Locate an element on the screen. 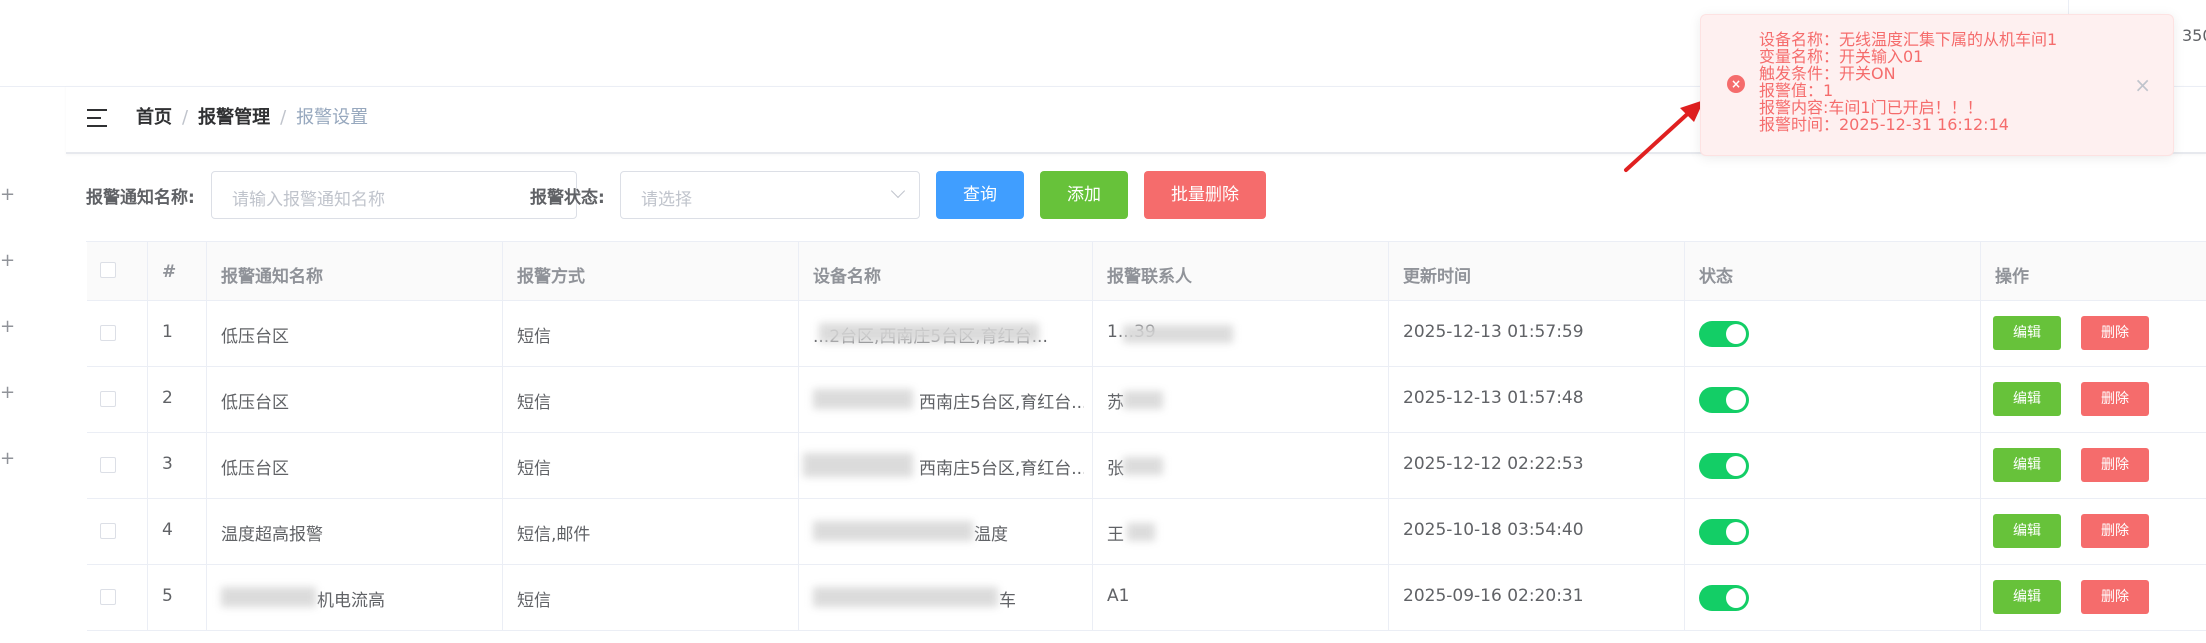 The height and width of the screenshot is (643, 2206). batch-delete-button: 批量删除 is located at coordinates (1205, 195).